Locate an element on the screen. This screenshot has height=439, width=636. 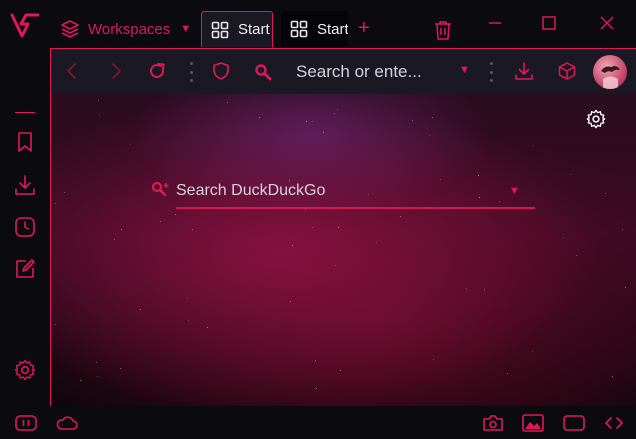
capture-icon is located at coordinates (493, 423).